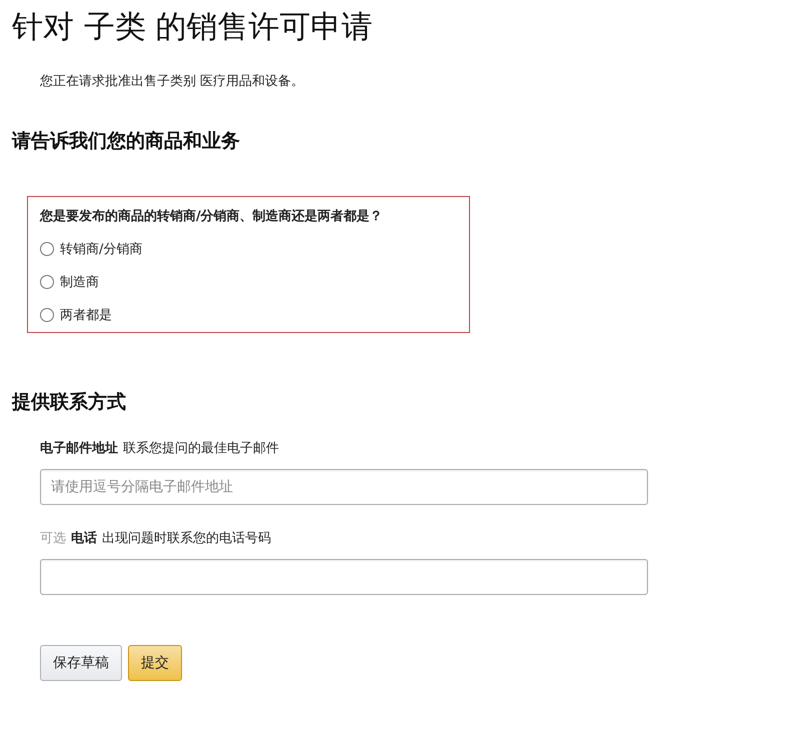 This screenshot has height=729, width=799. Describe the element at coordinates (126, 141) in the screenshot. I see `section-heading: 请告诉我们您的商品和业务` at that location.